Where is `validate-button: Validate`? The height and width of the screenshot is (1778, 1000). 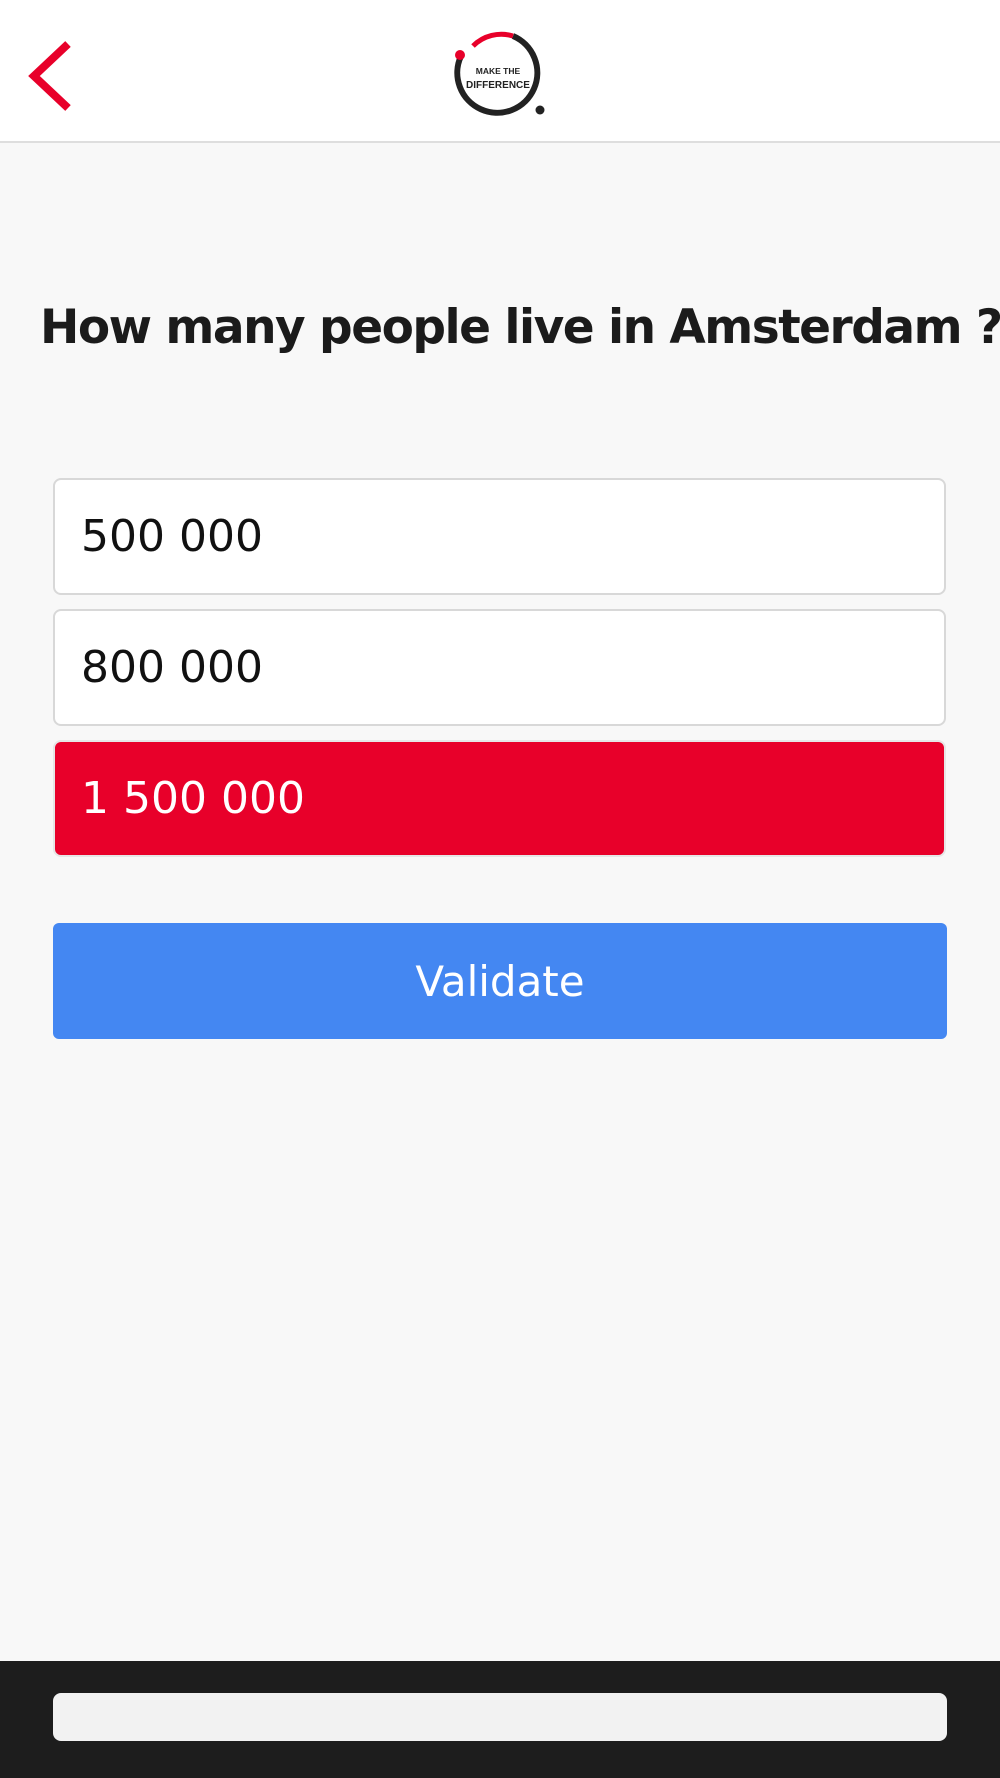
validate-button: Validate is located at coordinates (500, 981).